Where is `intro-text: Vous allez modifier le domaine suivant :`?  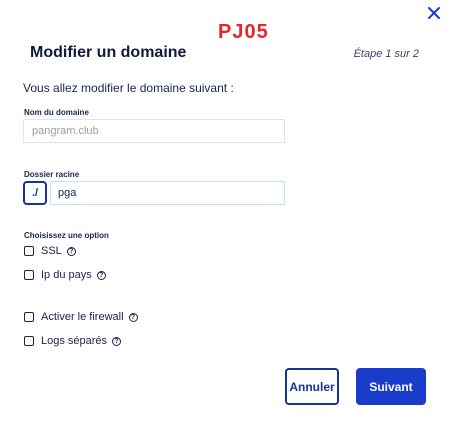 intro-text: Vous allez modifier le domaine suivant : is located at coordinates (128, 88).